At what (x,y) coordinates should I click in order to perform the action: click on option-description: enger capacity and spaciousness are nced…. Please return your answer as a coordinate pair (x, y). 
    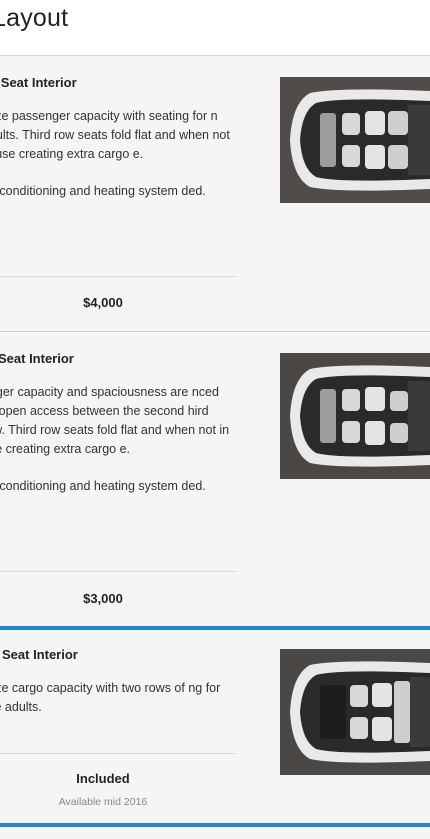
    Looking at the image, I should click on (116, 448).